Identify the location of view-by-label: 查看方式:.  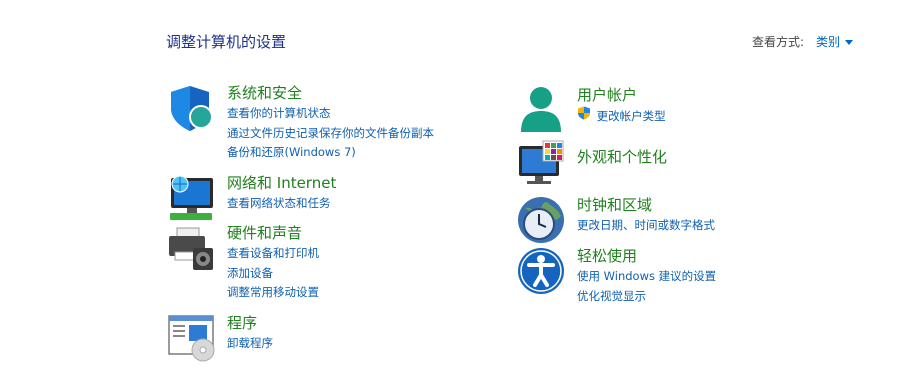
(777, 42).